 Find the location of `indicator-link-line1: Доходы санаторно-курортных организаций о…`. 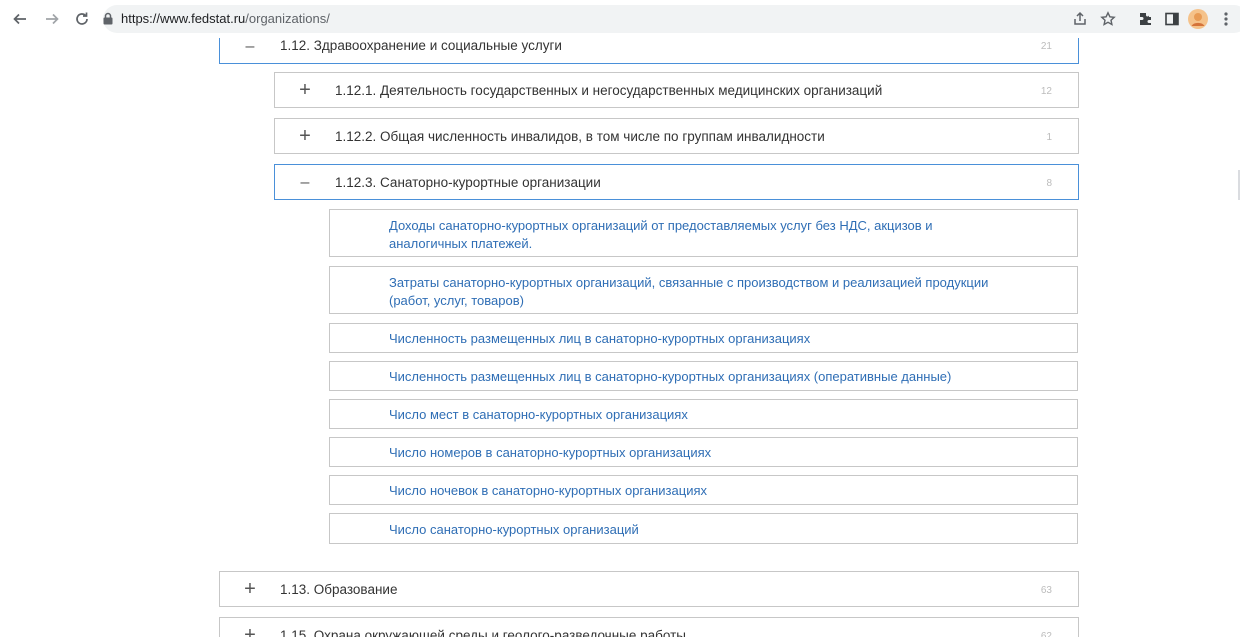

indicator-link-line1: Доходы санаторно-курортных организаций о… is located at coordinates (661, 225).